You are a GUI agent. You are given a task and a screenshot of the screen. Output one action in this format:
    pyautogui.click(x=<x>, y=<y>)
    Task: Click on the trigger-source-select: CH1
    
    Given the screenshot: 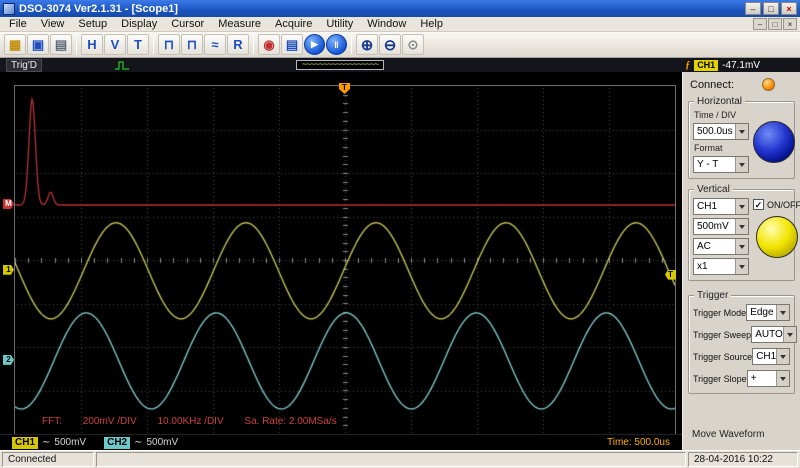 What is the action you would take?
    pyautogui.click(x=771, y=356)
    